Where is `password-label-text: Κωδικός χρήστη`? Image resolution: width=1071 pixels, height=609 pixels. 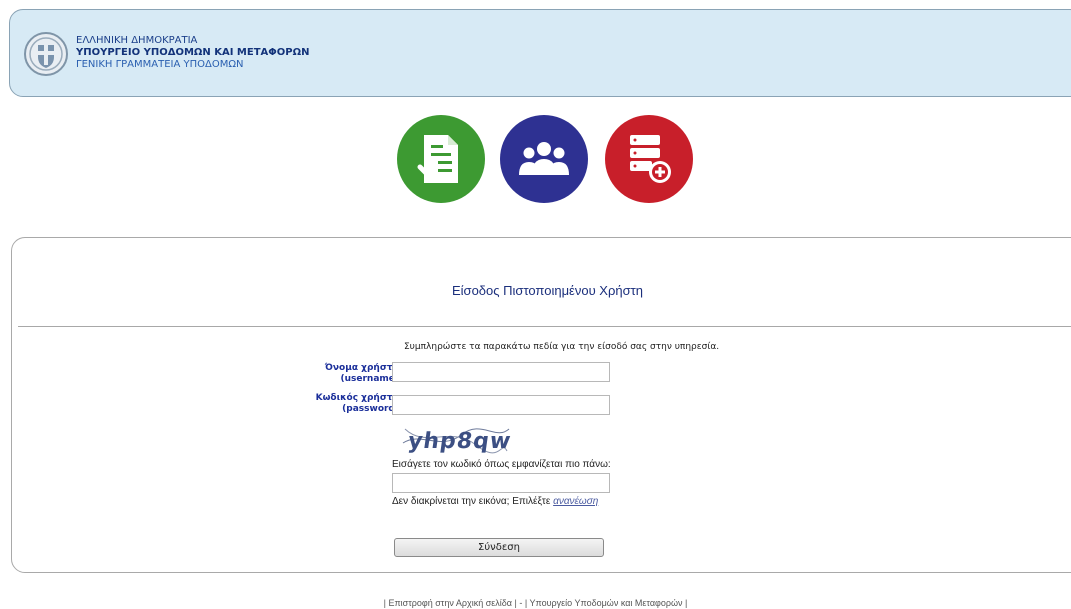 password-label-text: Κωδικός χρήστη is located at coordinates (357, 398).